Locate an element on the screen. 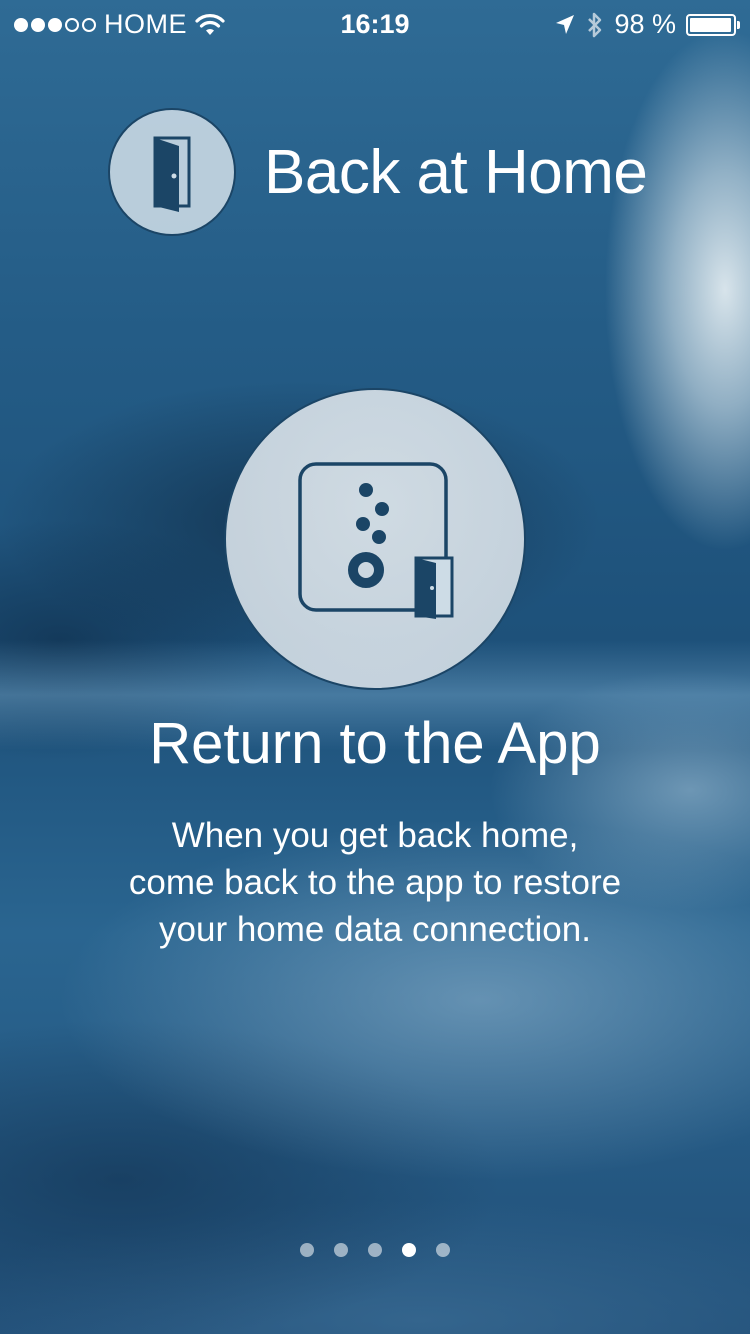 The height and width of the screenshot is (1334, 750). app-logo is located at coordinates (172, 172).